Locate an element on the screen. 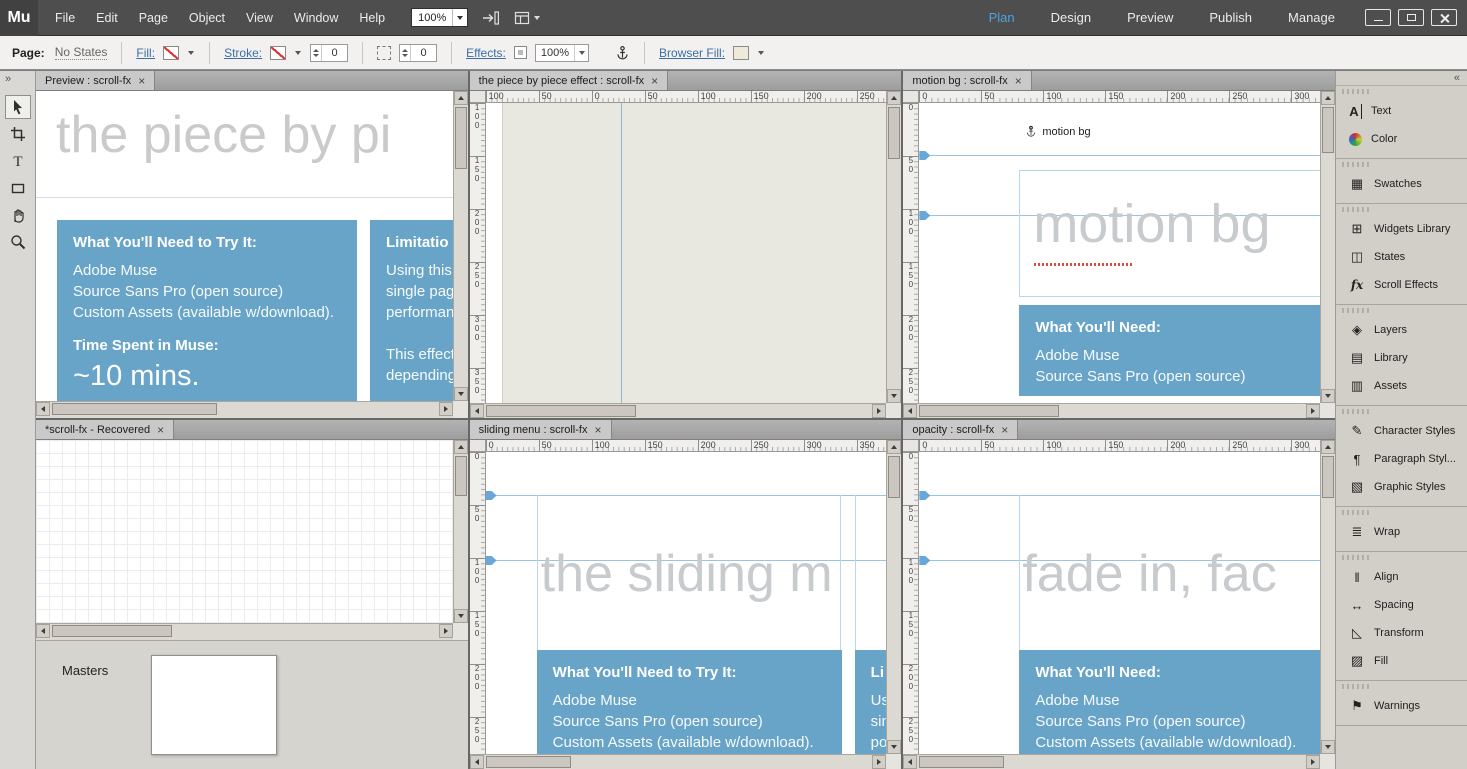 Image resolution: width=1467 pixels, height=769 pixels. mode-link: Design is located at coordinates (1071, 17).